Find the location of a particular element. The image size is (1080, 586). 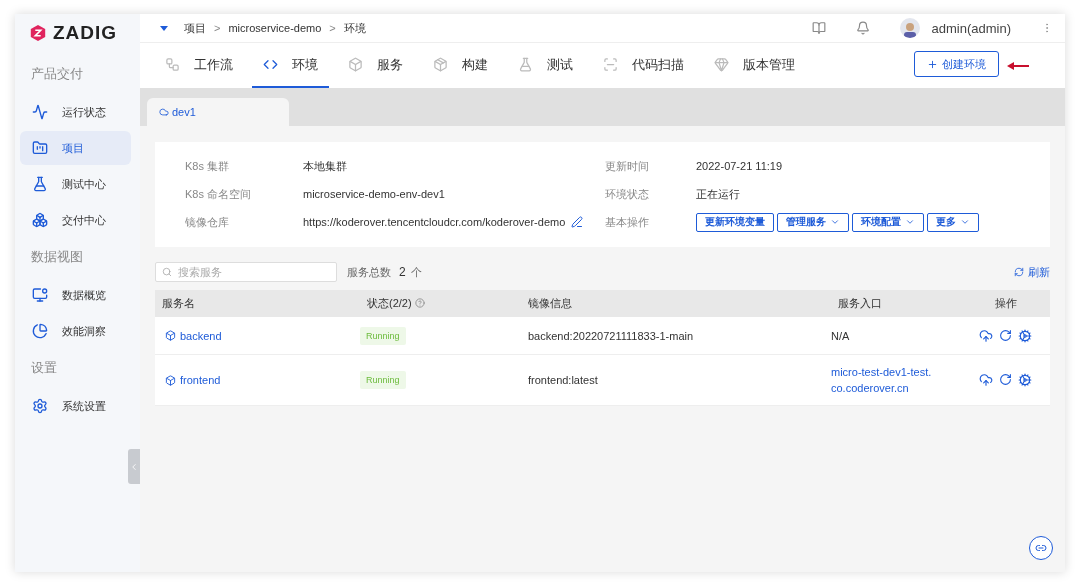

info-label: 环境状态 is located at coordinates (627, 194).